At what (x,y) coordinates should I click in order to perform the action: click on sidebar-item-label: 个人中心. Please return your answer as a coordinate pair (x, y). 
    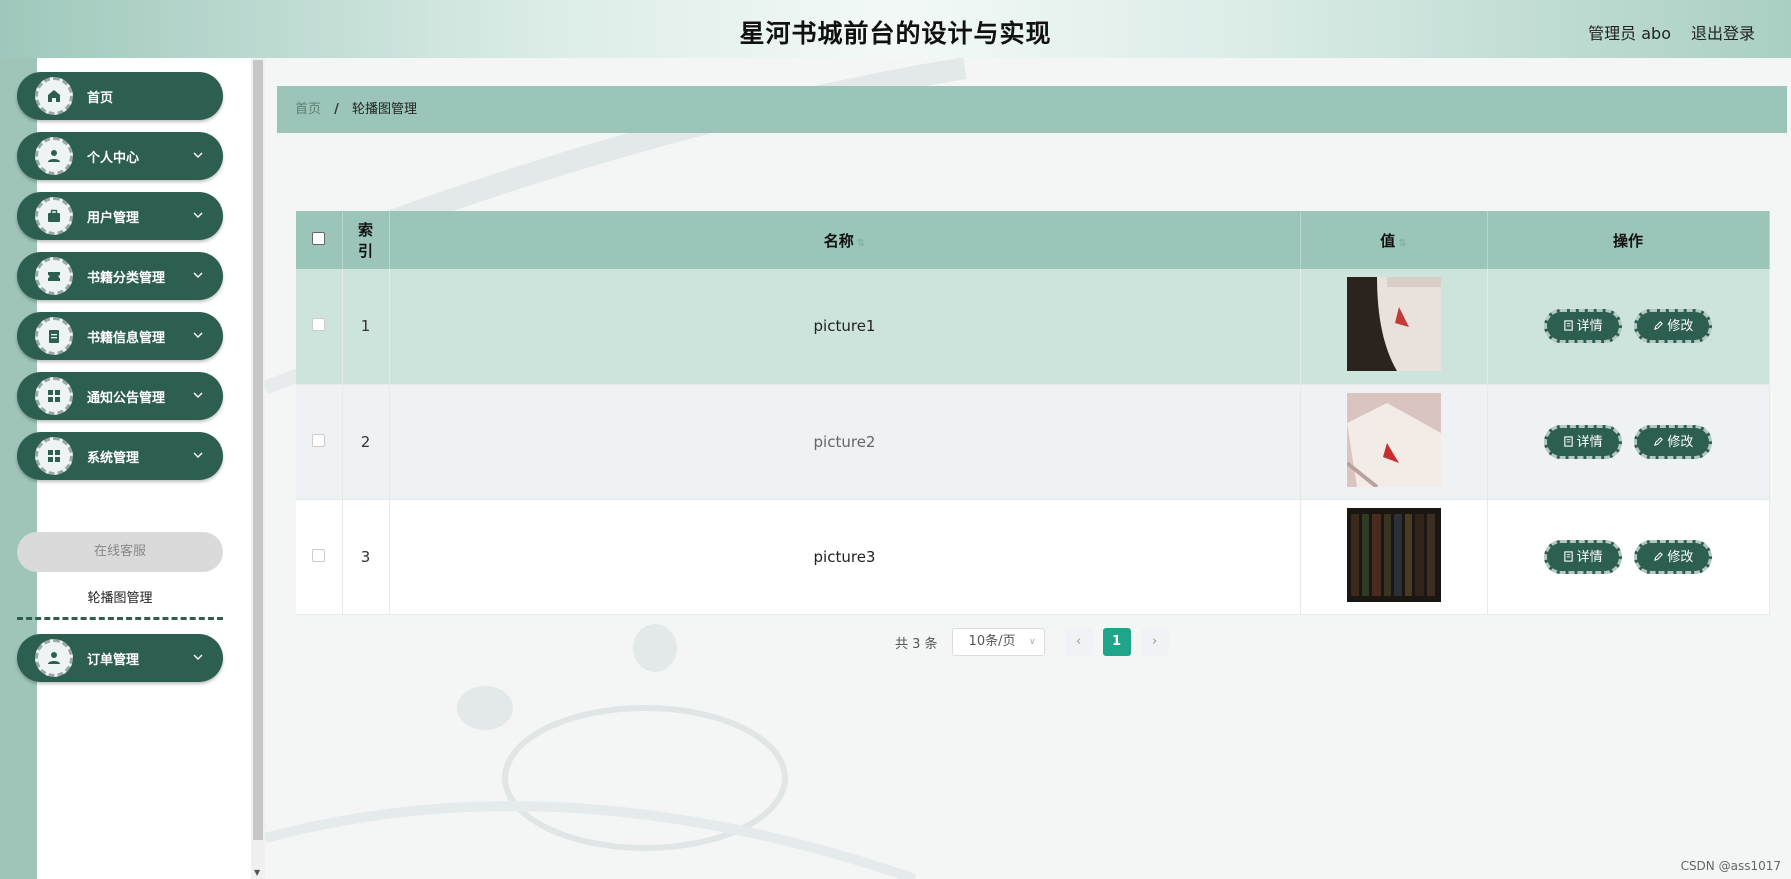
    Looking at the image, I should click on (113, 158).